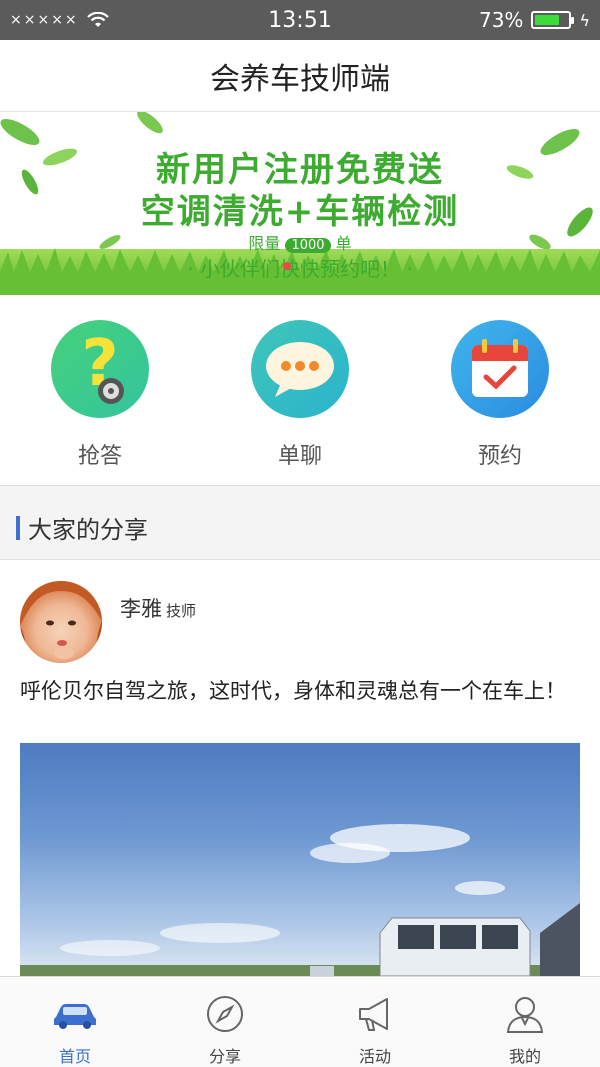 The width and height of the screenshot is (600, 1067). I want to click on tab-bar: 首页 分享 活动 我的, so click(300, 1021).